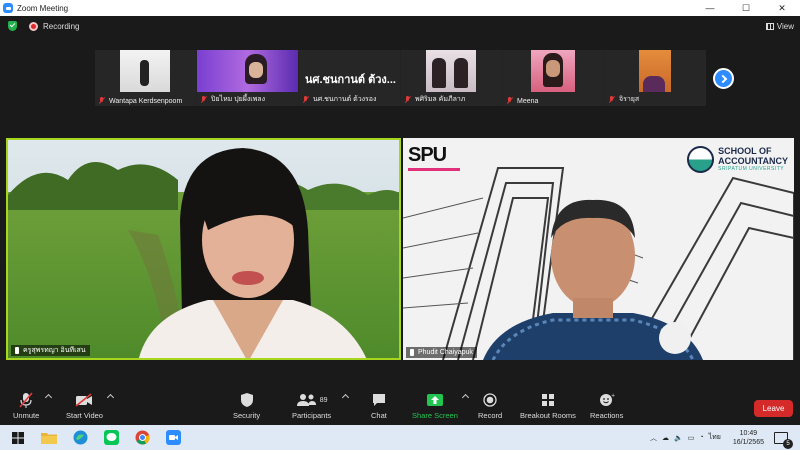 The image size is (800, 450). I want to click on meeting-status-row: Recording View, so click(400, 26).